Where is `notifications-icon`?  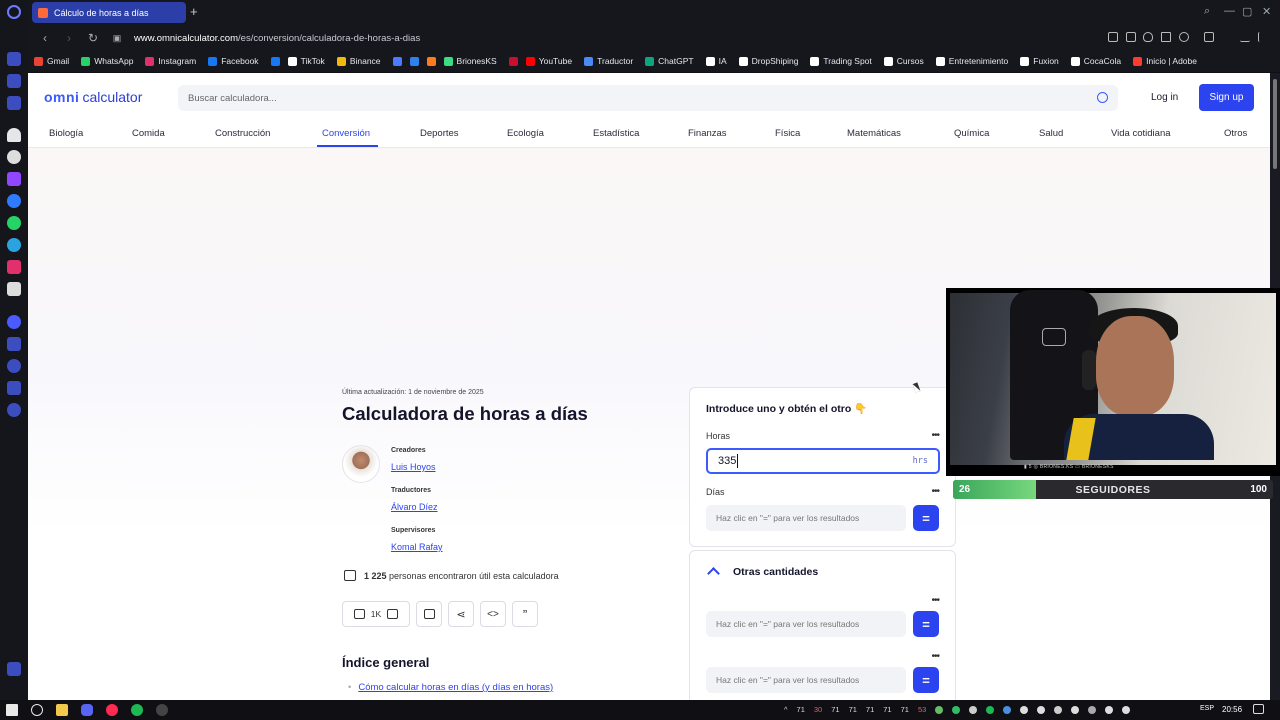 notifications-icon is located at coordinates (1258, 709).